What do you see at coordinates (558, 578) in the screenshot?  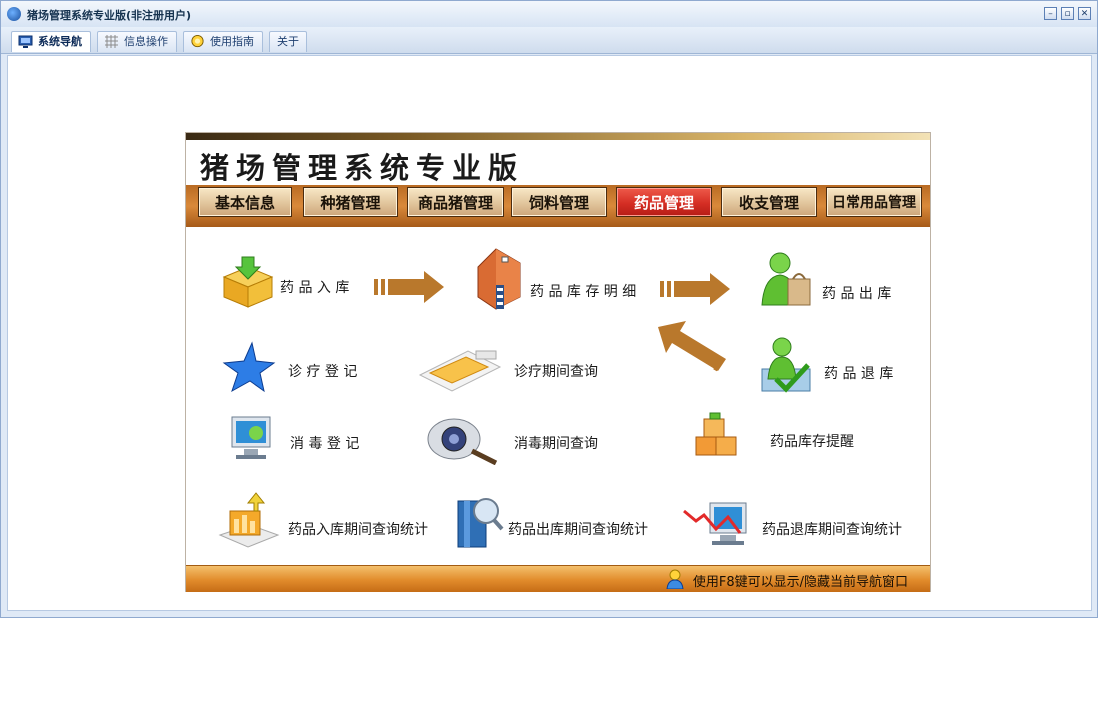 I see `status-bar: 使用F8键可以显示/隐藏当前导航窗口` at bounding box center [558, 578].